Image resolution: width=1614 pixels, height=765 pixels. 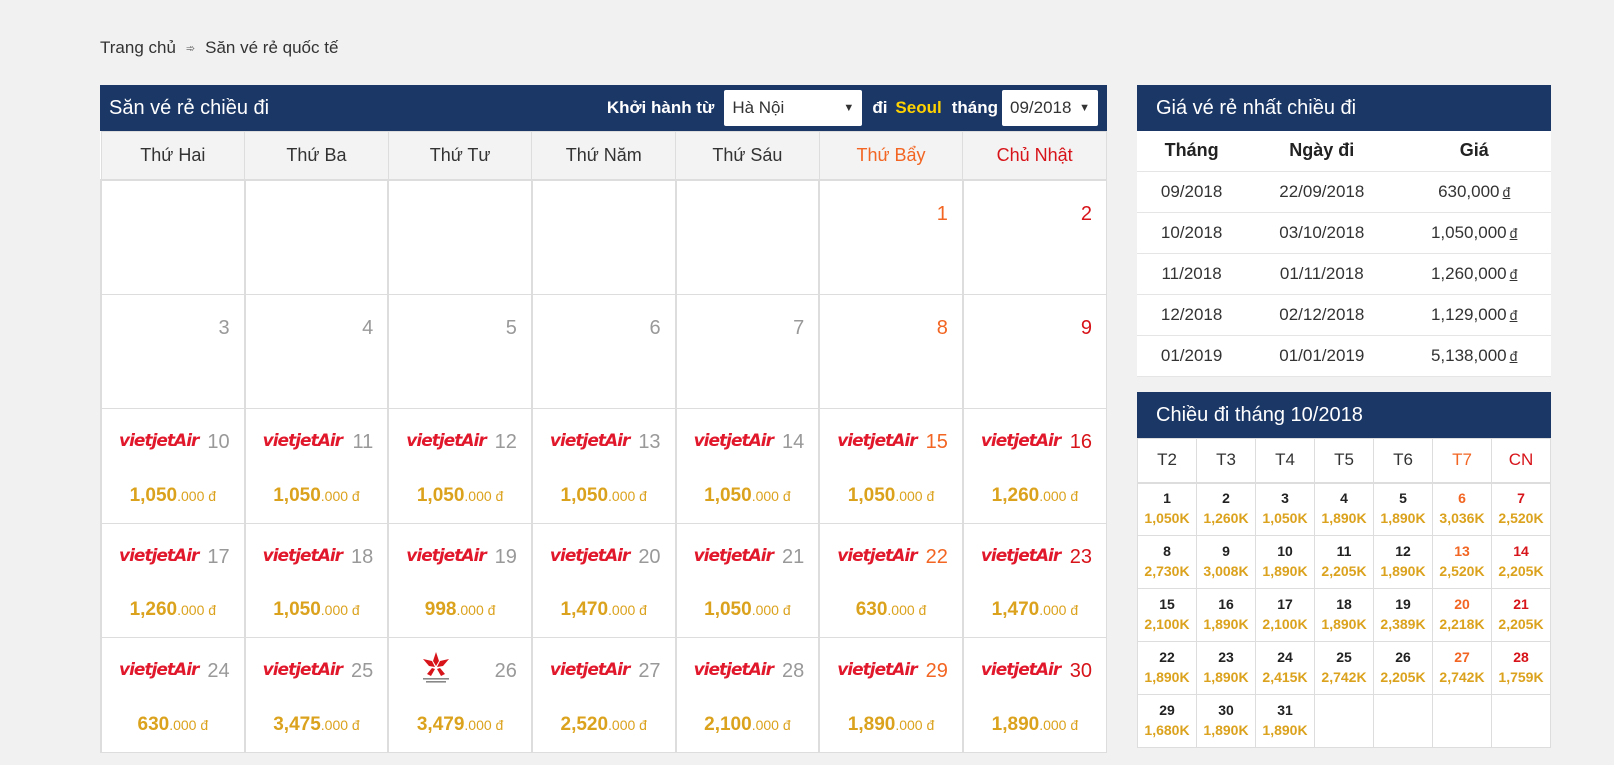 I want to click on calendar-day-cell: vietjetAir 12 1,050.000 đ, so click(x=460, y=466).